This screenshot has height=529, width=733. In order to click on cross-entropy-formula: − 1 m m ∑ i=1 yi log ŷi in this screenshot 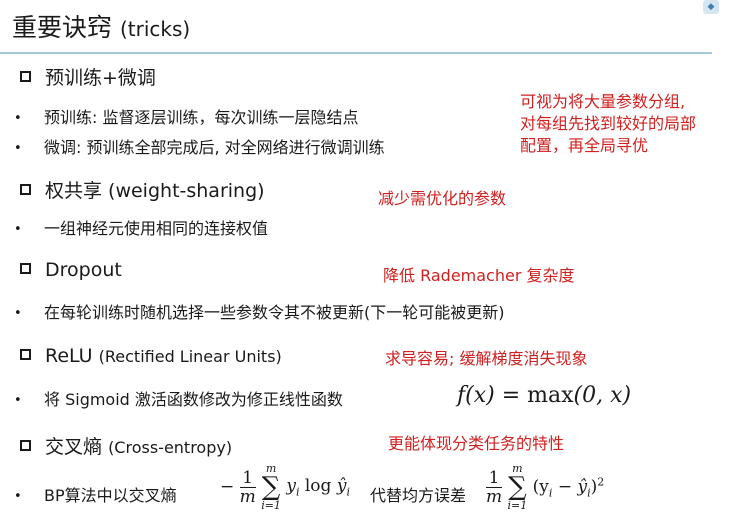, I will do `click(285, 487)`.